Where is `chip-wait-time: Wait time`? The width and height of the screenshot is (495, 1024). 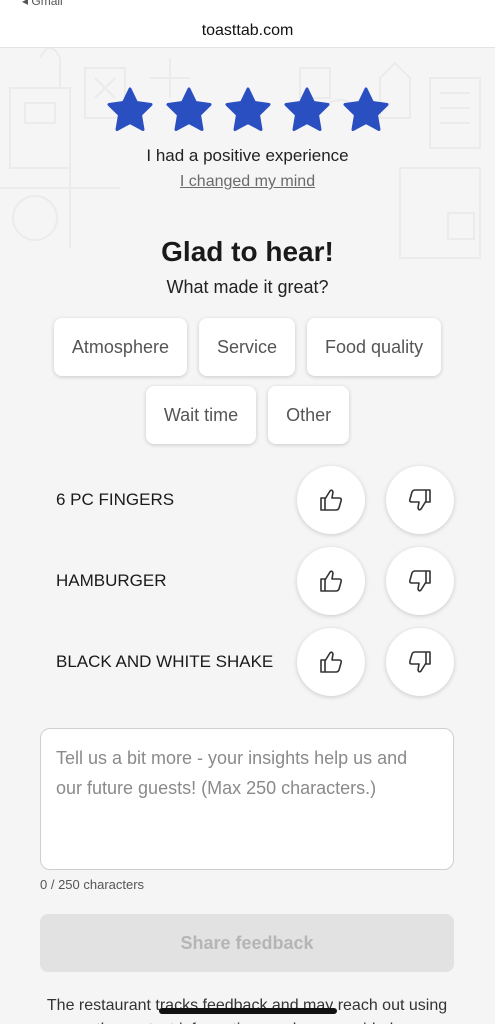
chip-wait-time: Wait time is located at coordinates (201, 415).